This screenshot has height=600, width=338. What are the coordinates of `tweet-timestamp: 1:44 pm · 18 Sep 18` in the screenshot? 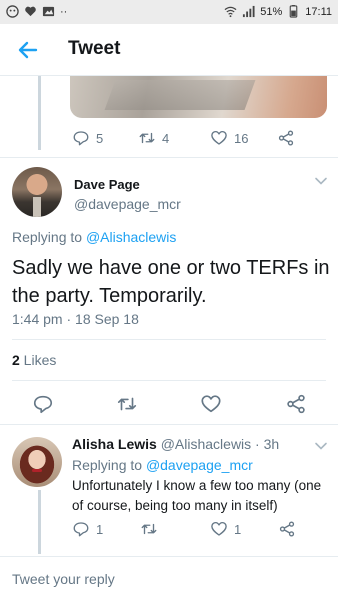 It's located at (75, 319).